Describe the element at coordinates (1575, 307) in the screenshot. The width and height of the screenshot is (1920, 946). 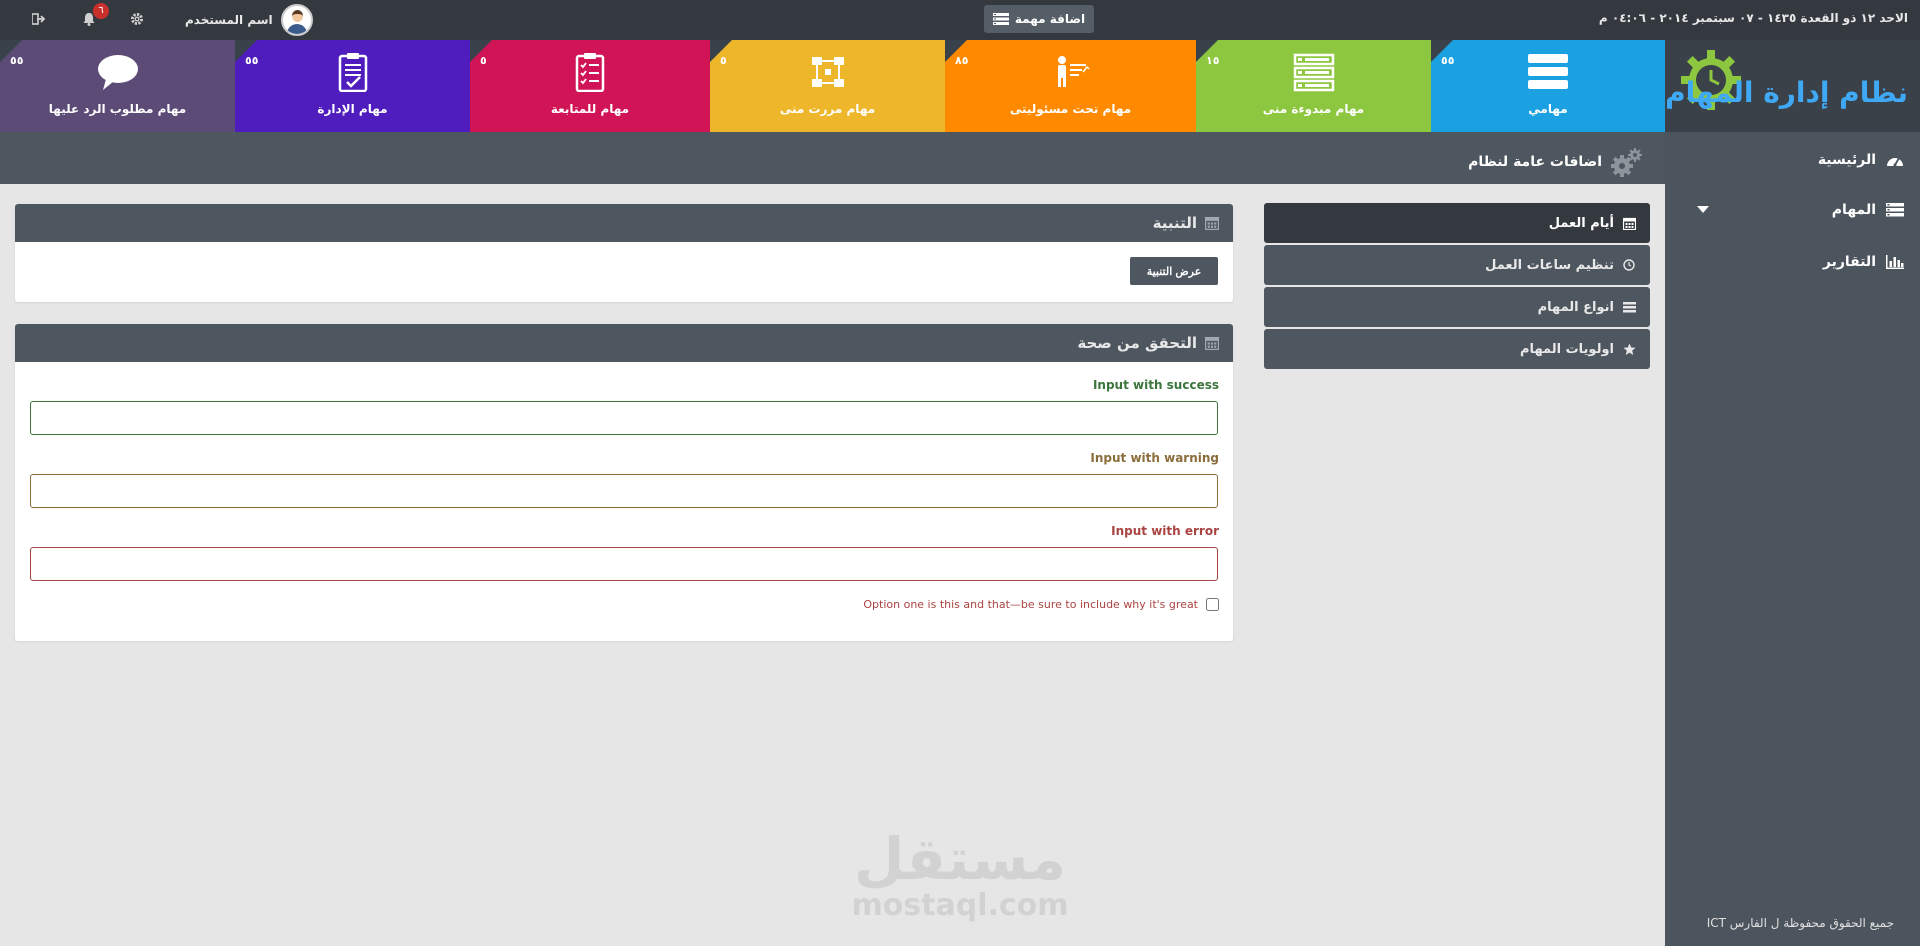
I see `menu-item-label: انواع المهام` at that location.